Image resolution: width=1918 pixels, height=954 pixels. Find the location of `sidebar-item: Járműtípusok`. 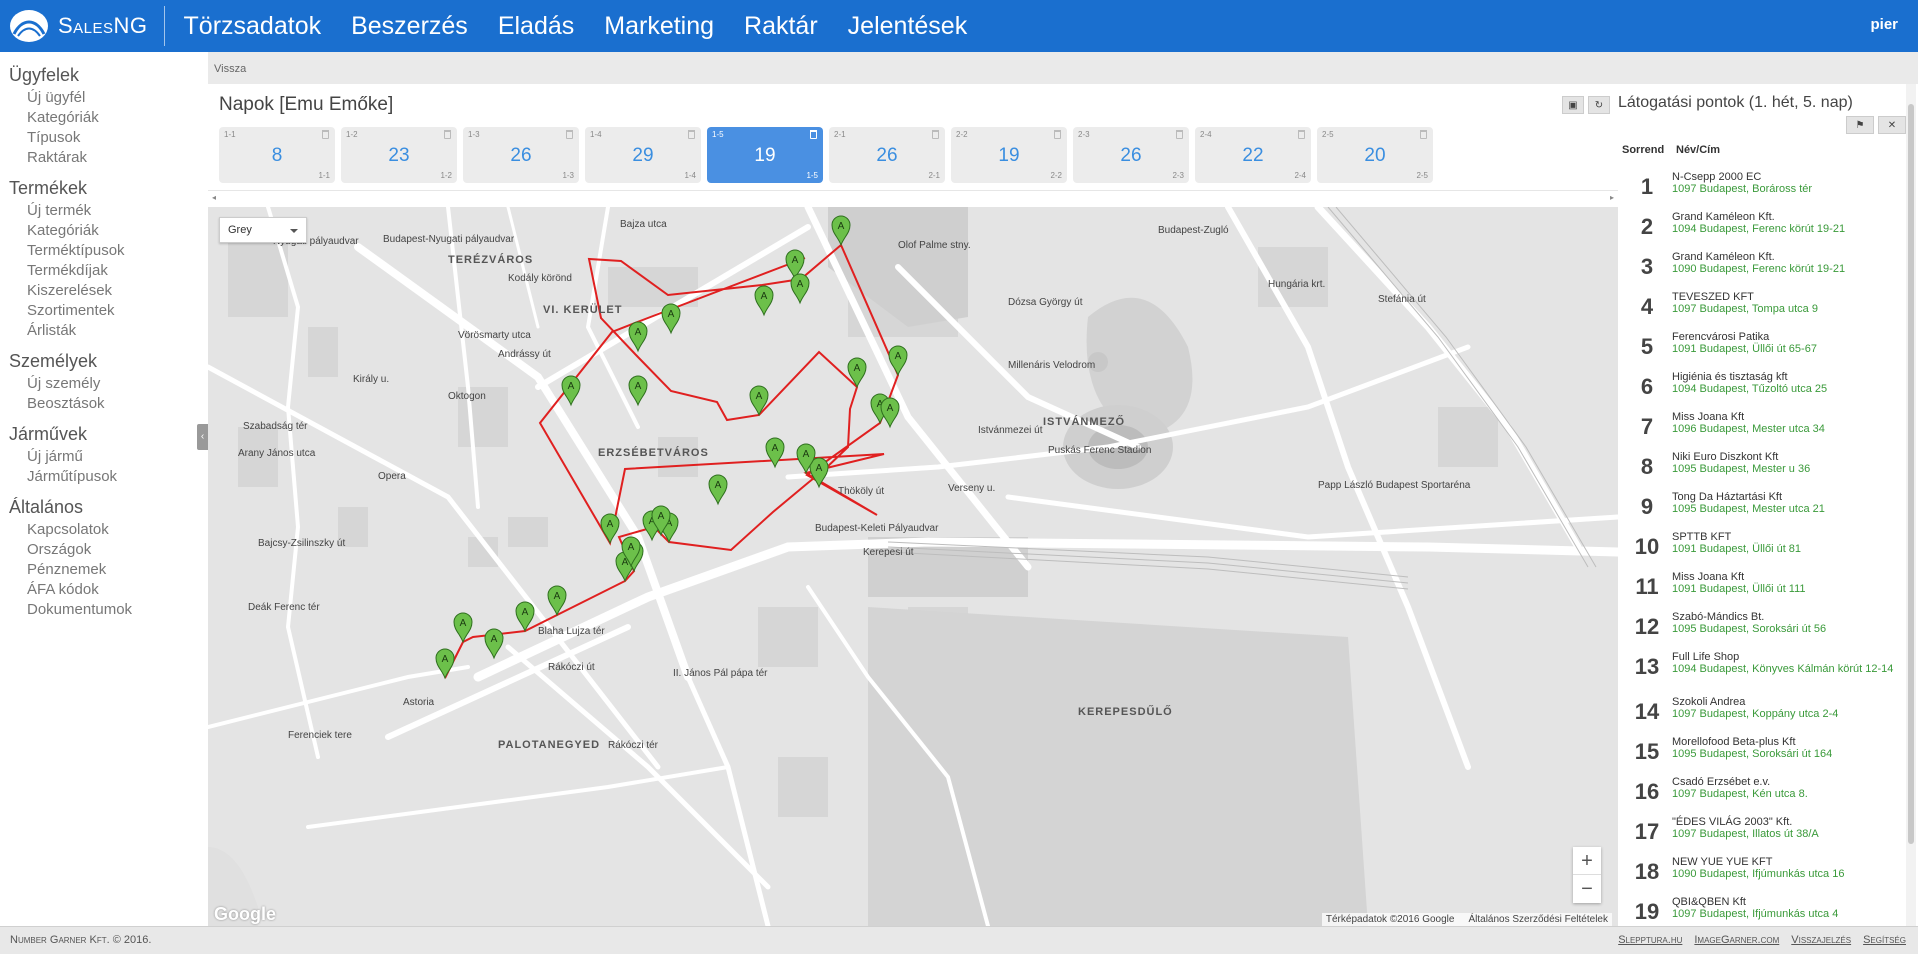

sidebar-item: Járműtípusok is located at coordinates (117, 477).